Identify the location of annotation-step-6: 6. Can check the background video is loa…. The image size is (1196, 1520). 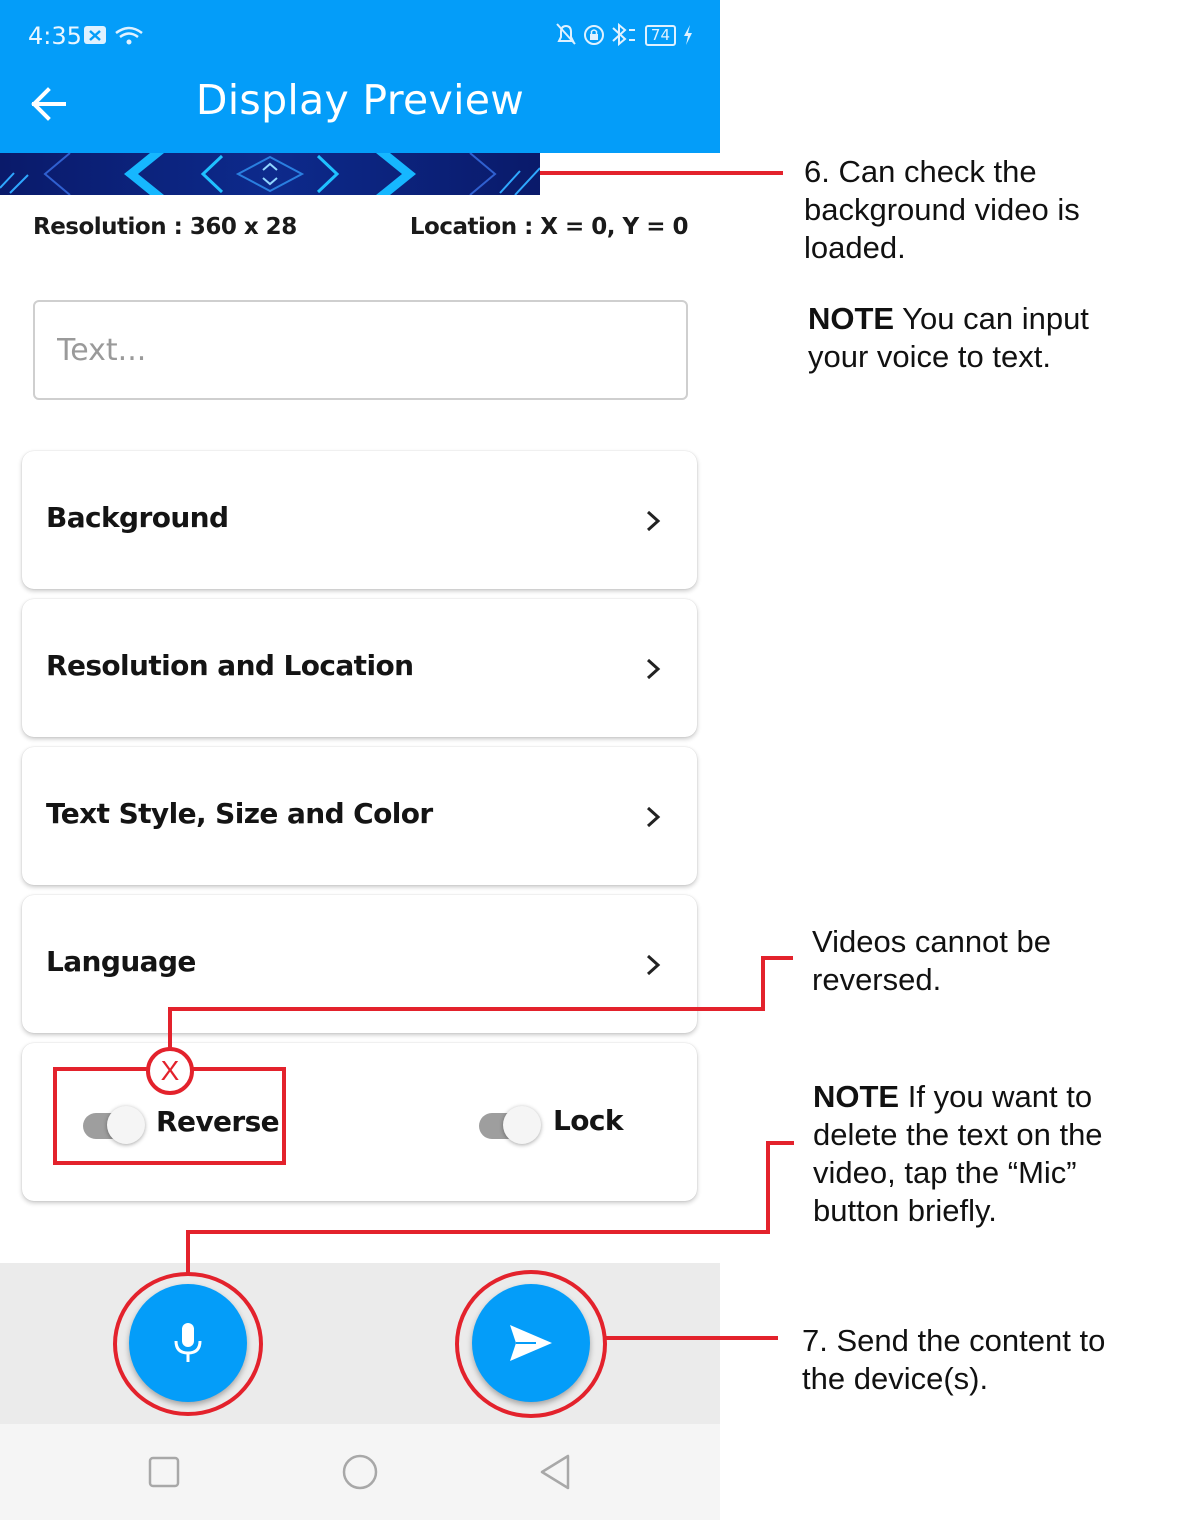
(942, 209).